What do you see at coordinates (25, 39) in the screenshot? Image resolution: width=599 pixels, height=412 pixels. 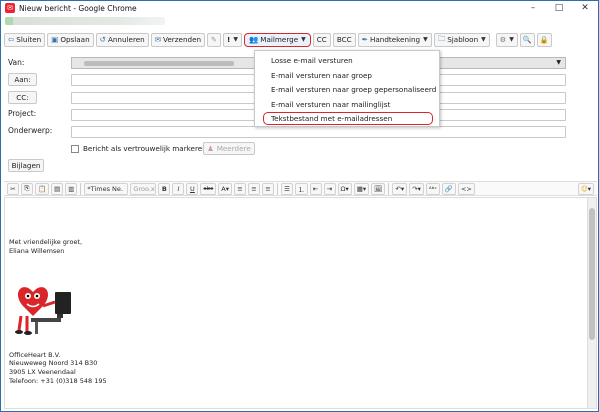 I see `sluiten-button: ⇦ Sluiten` at bounding box center [25, 39].